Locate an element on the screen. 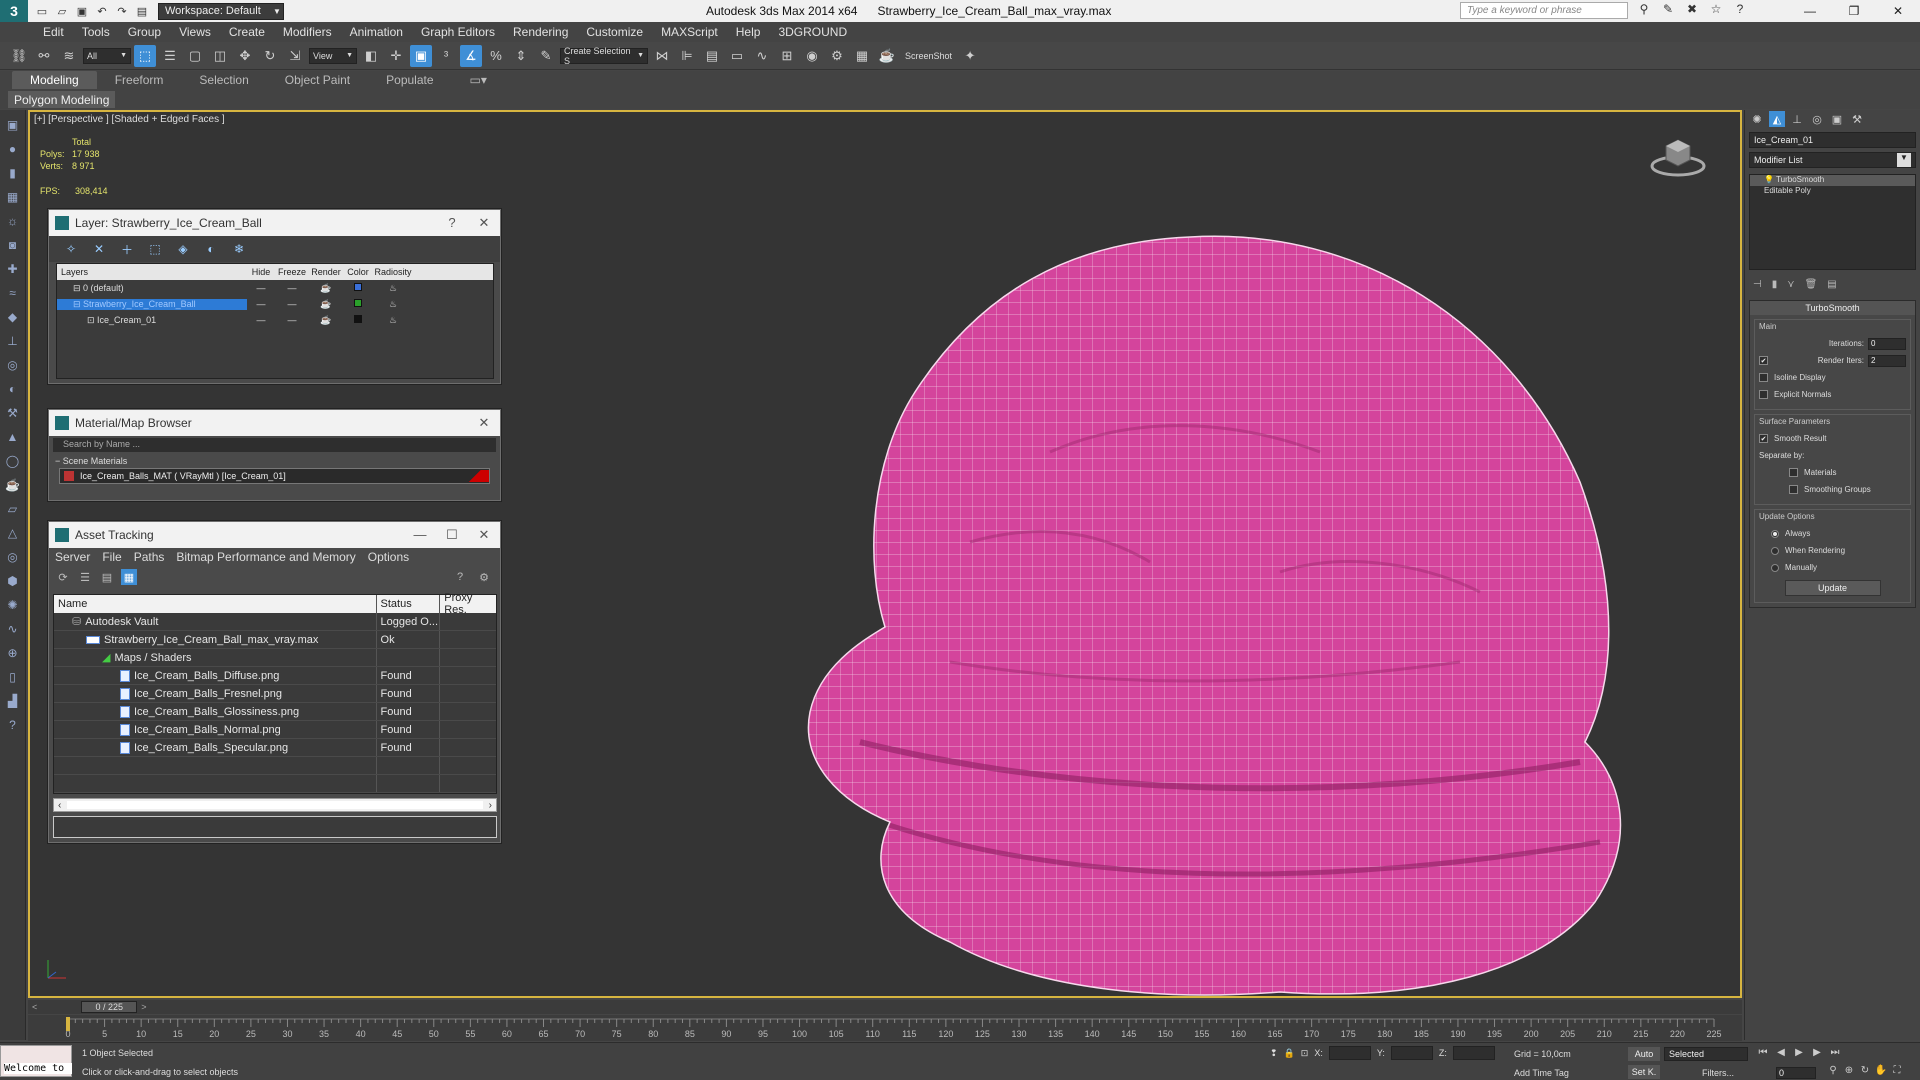  asset-path-field is located at coordinates (275, 827).